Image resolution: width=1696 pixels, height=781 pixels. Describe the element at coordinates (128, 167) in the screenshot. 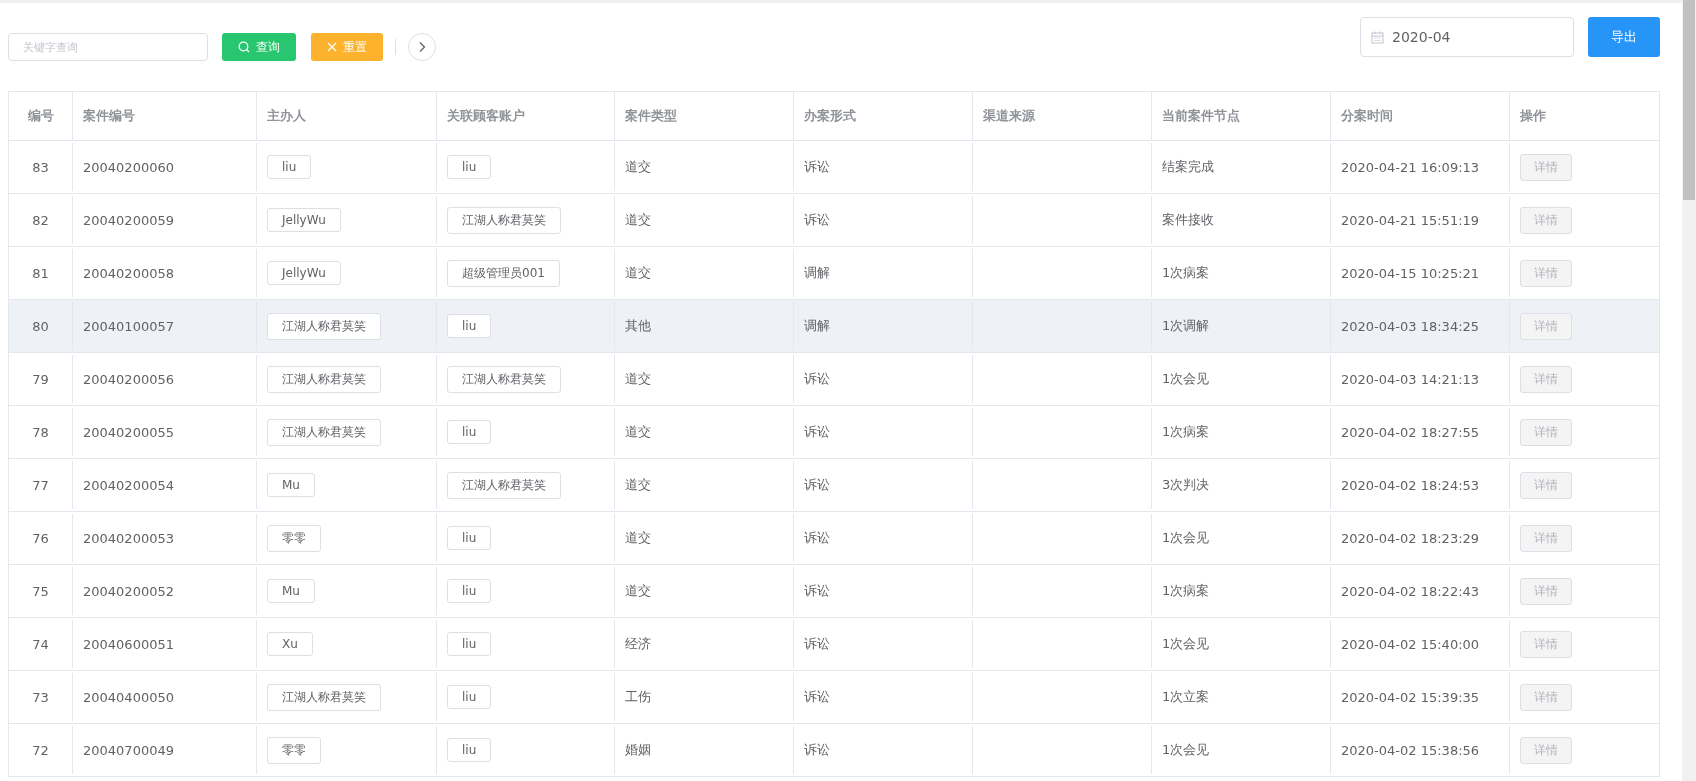

I see `table-cell: 20040200060` at that location.